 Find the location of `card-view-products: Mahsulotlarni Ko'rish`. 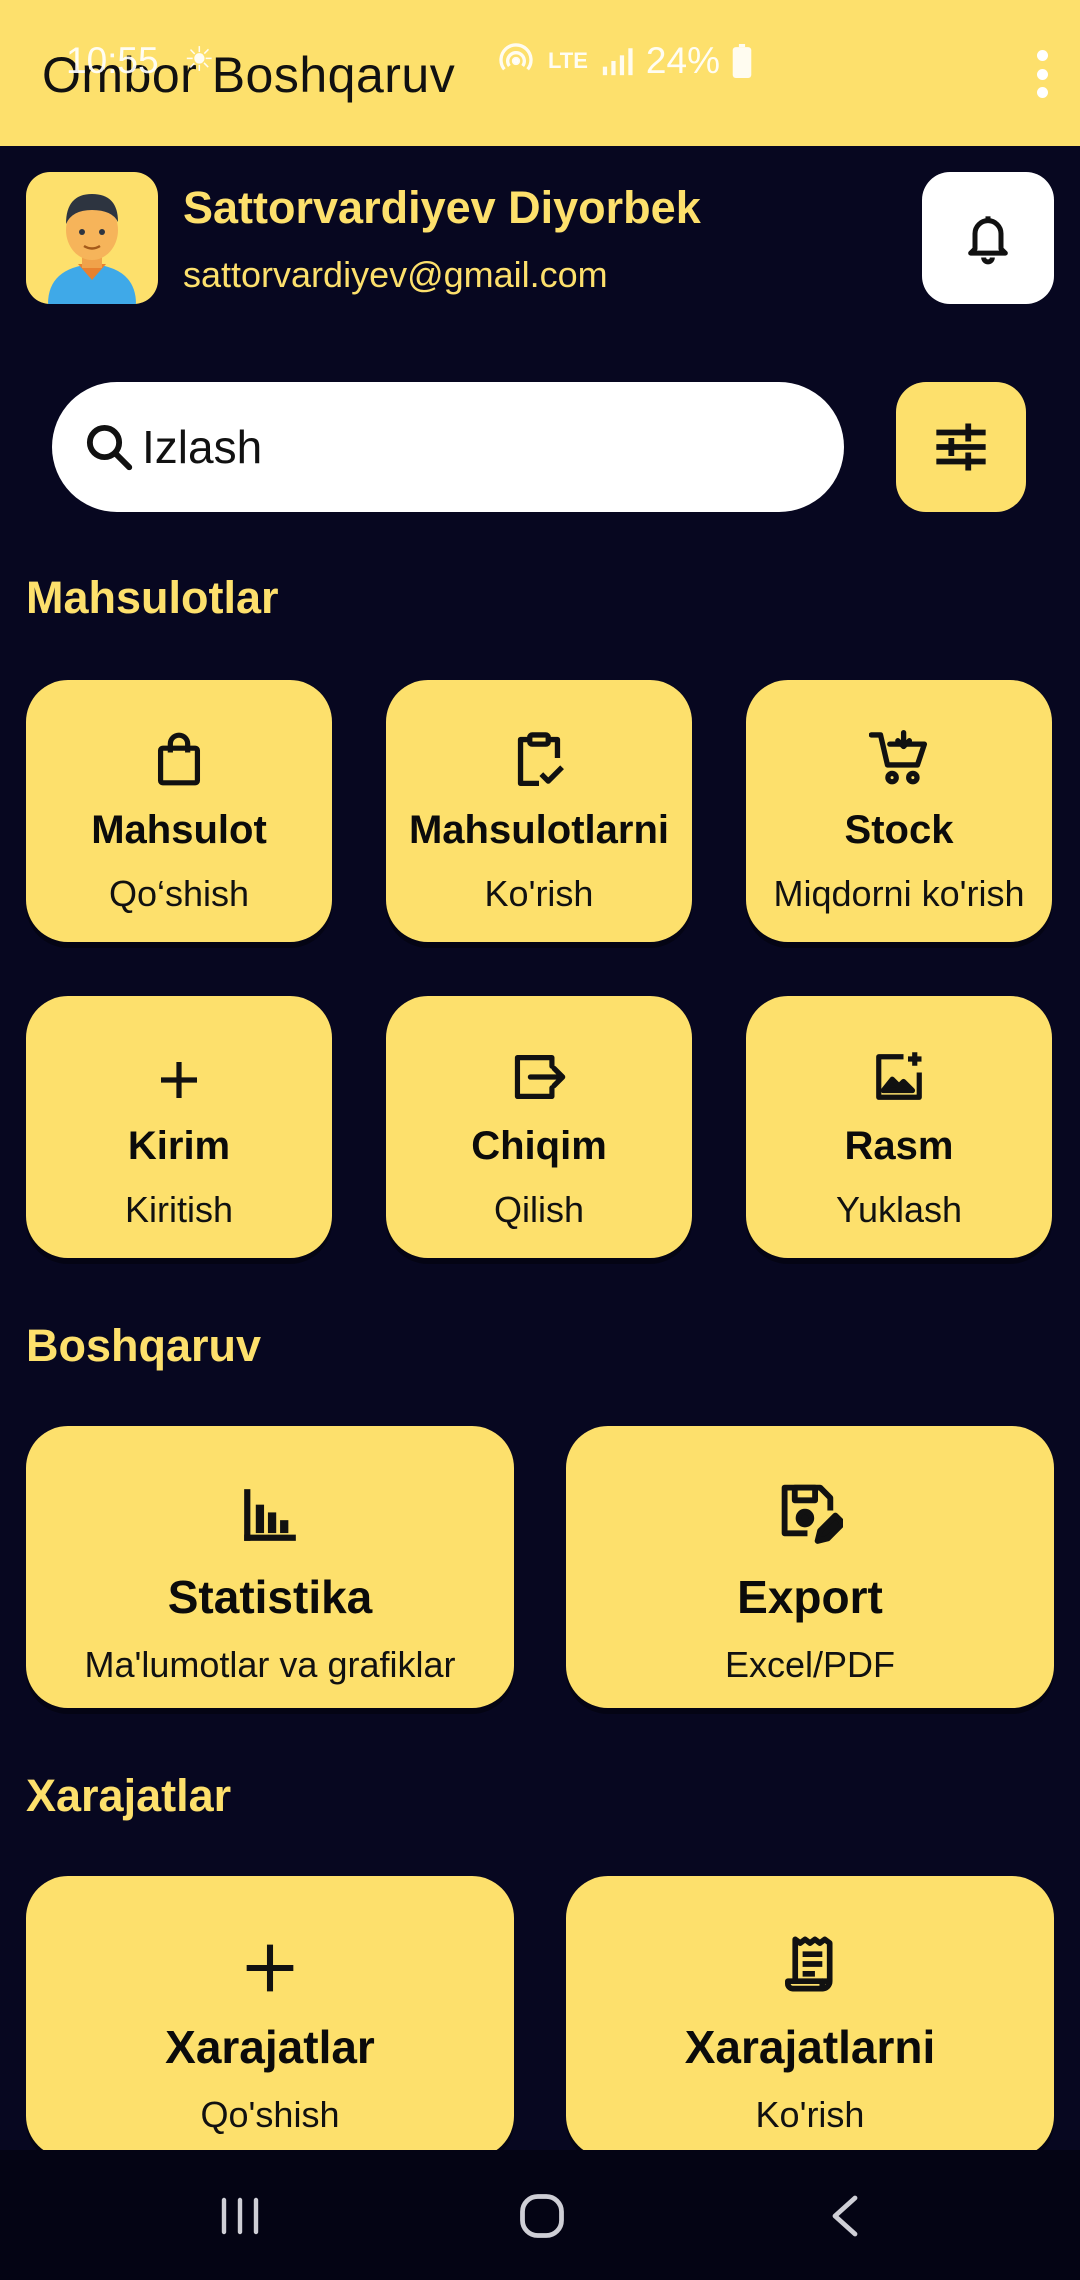

card-view-products: Mahsulotlarni Ko'rish is located at coordinates (539, 811).